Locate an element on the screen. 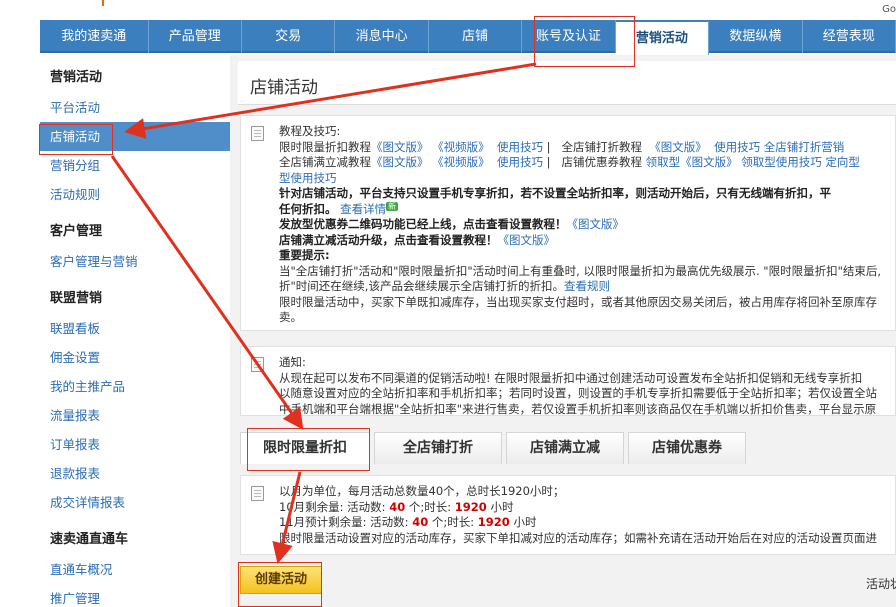 This screenshot has width=896, height=607. quota-line-1: 以月为单位，每月活动总数量40个，总时长1920小时； is located at coordinates (422, 491).